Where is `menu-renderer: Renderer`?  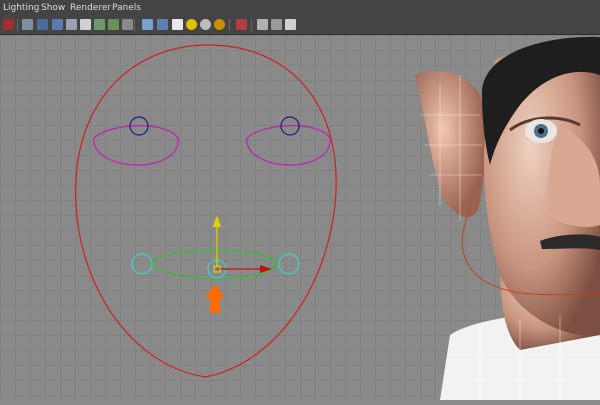
menu-renderer: Renderer is located at coordinates (90, 8).